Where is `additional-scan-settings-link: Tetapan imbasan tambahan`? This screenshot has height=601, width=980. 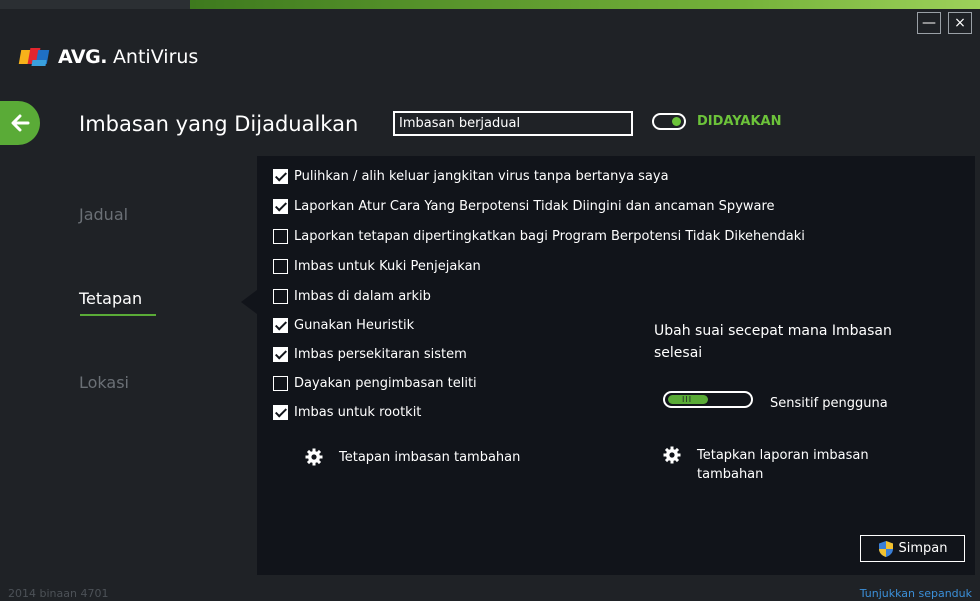
additional-scan-settings-link: Tetapan imbasan tambahan is located at coordinates (412, 457).